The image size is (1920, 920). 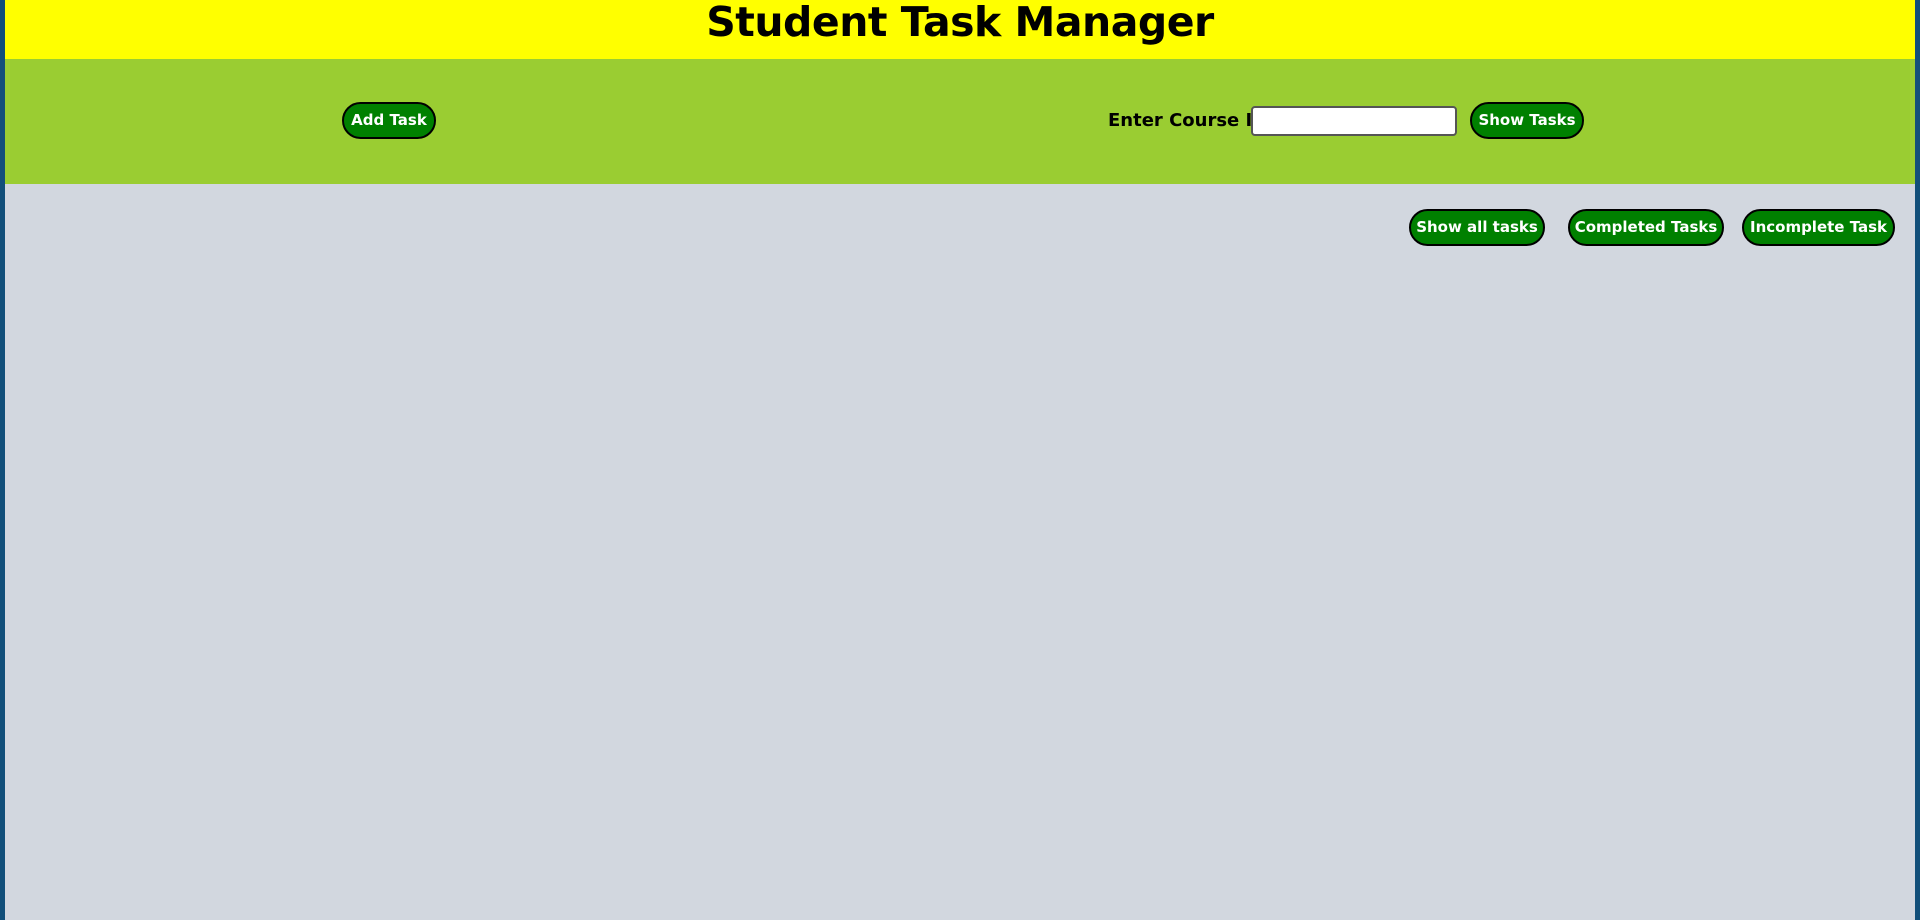 I want to click on show-all-tasks-button: Show all tasks, so click(x=1477, y=227).